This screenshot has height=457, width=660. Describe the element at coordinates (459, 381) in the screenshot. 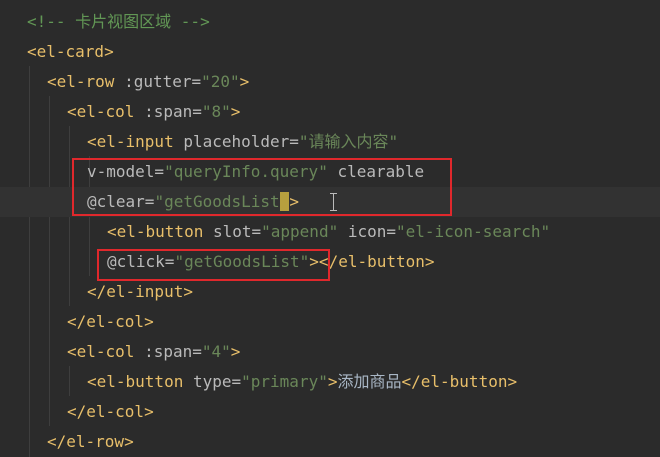

I see `tag-token: </el-button>` at that location.